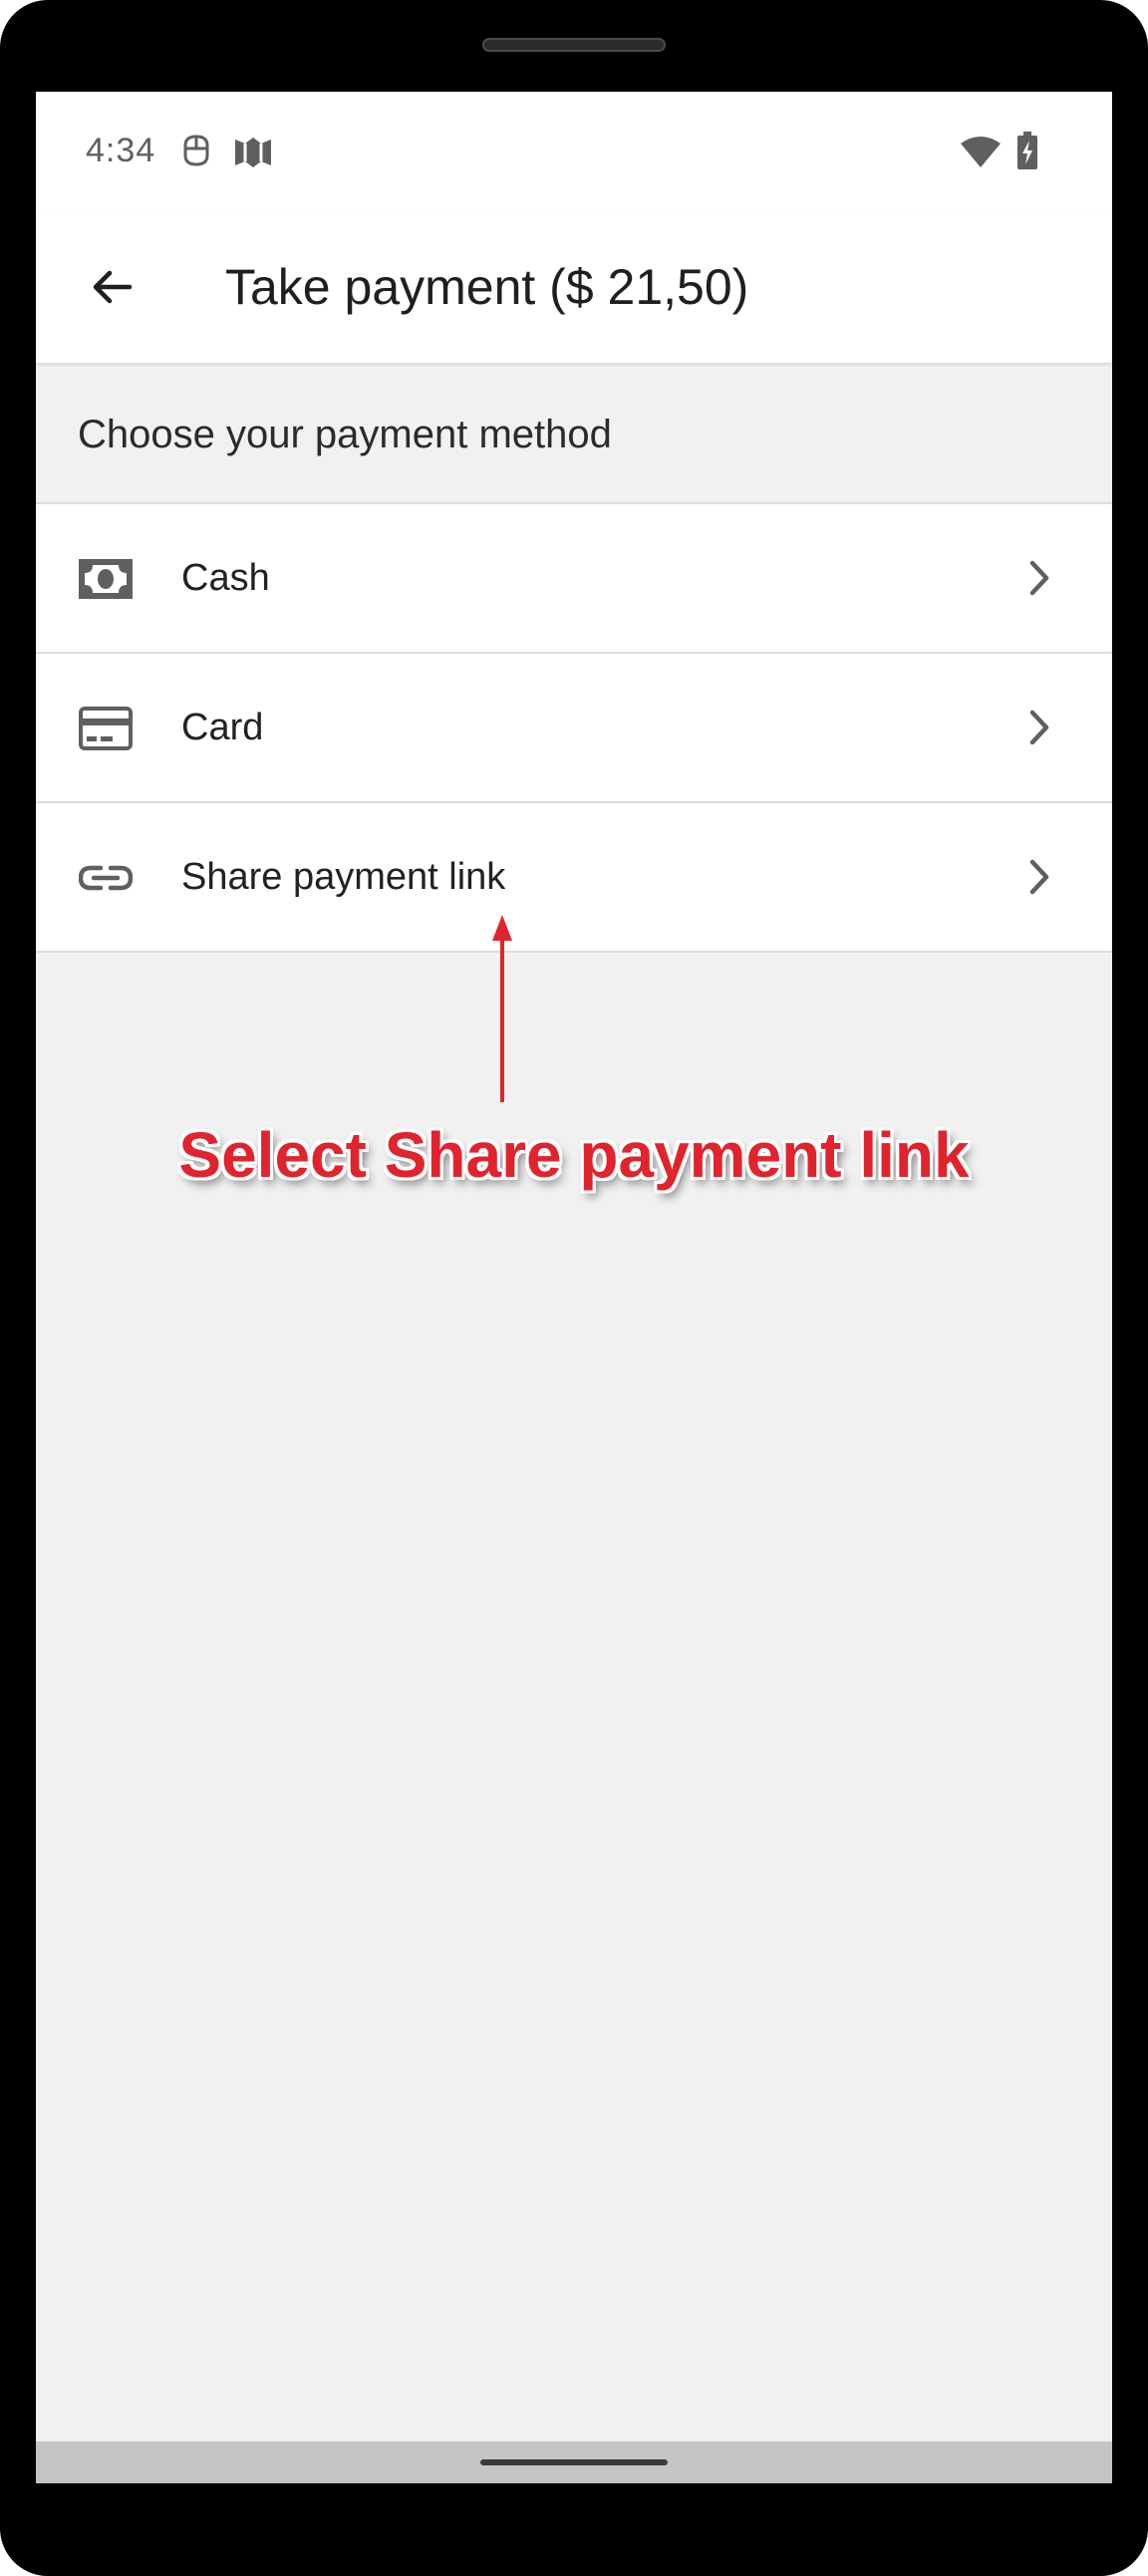 This screenshot has width=1148, height=2576. I want to click on arrow-back-icon, so click(113, 287).